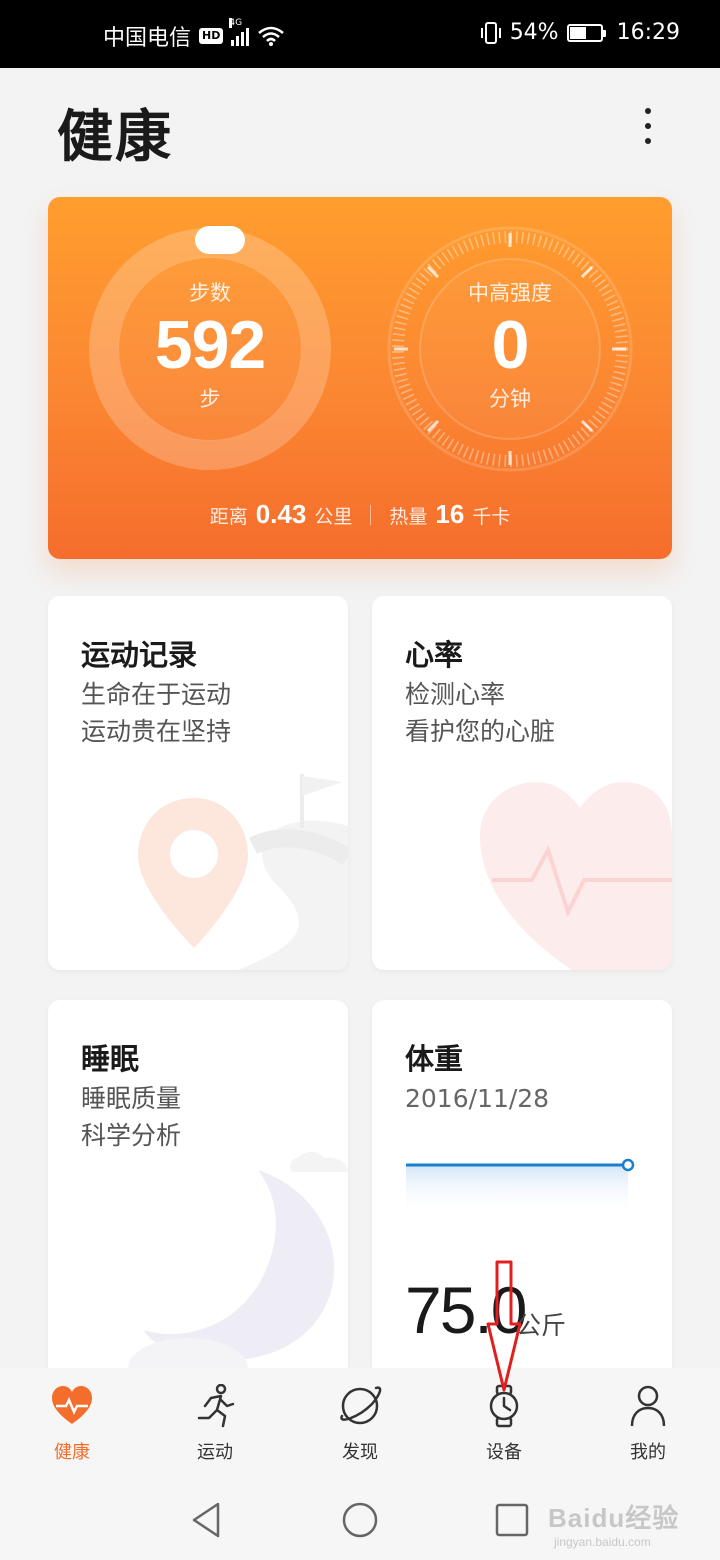 The height and width of the screenshot is (1560, 720). I want to click on bottom-nav: 健康 运动 发现 设备 我的, so click(360, 1423).